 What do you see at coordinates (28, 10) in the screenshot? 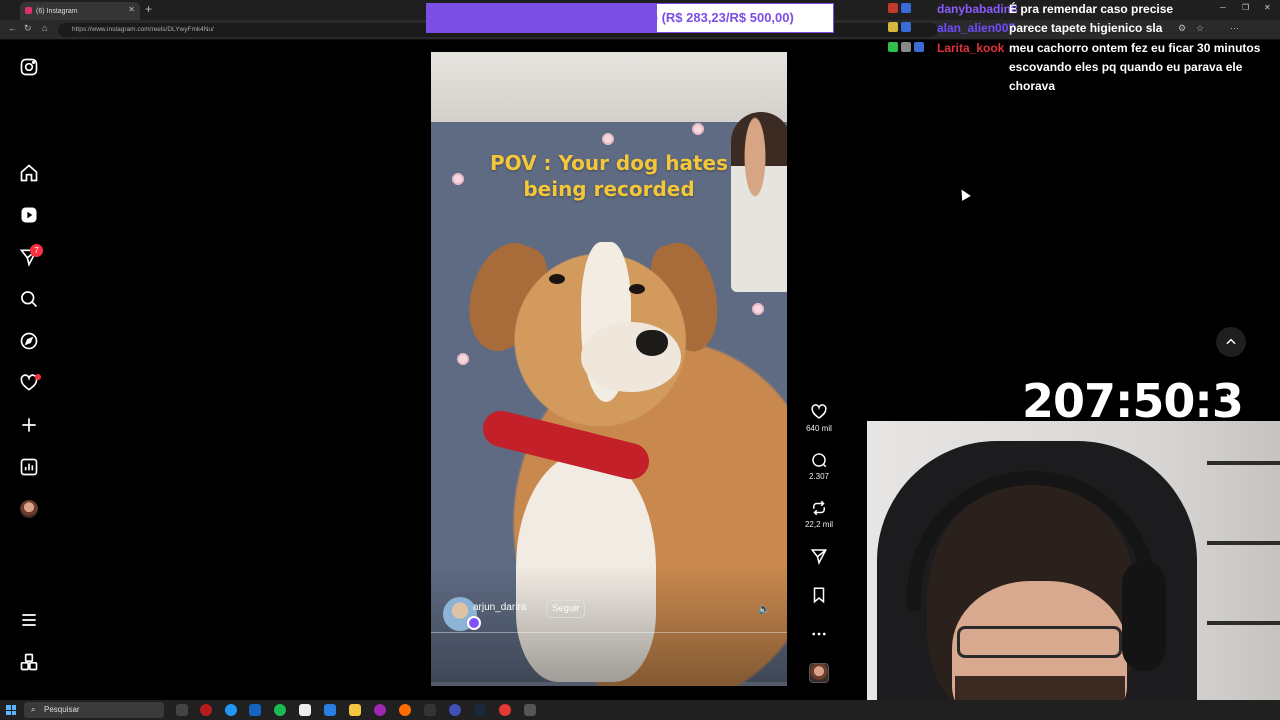
I see `instagram-favicon-icon` at bounding box center [28, 10].